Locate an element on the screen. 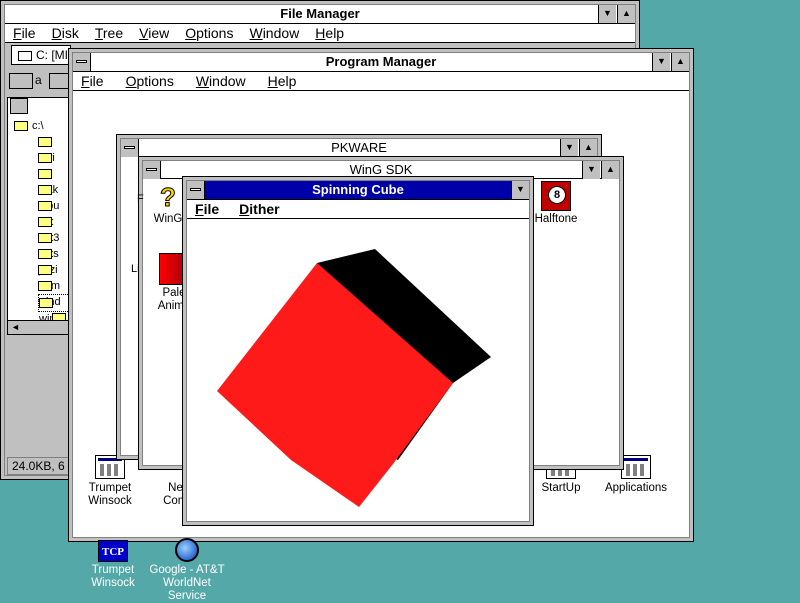  file-manager-title: File Manager is located at coordinates (320, 13).